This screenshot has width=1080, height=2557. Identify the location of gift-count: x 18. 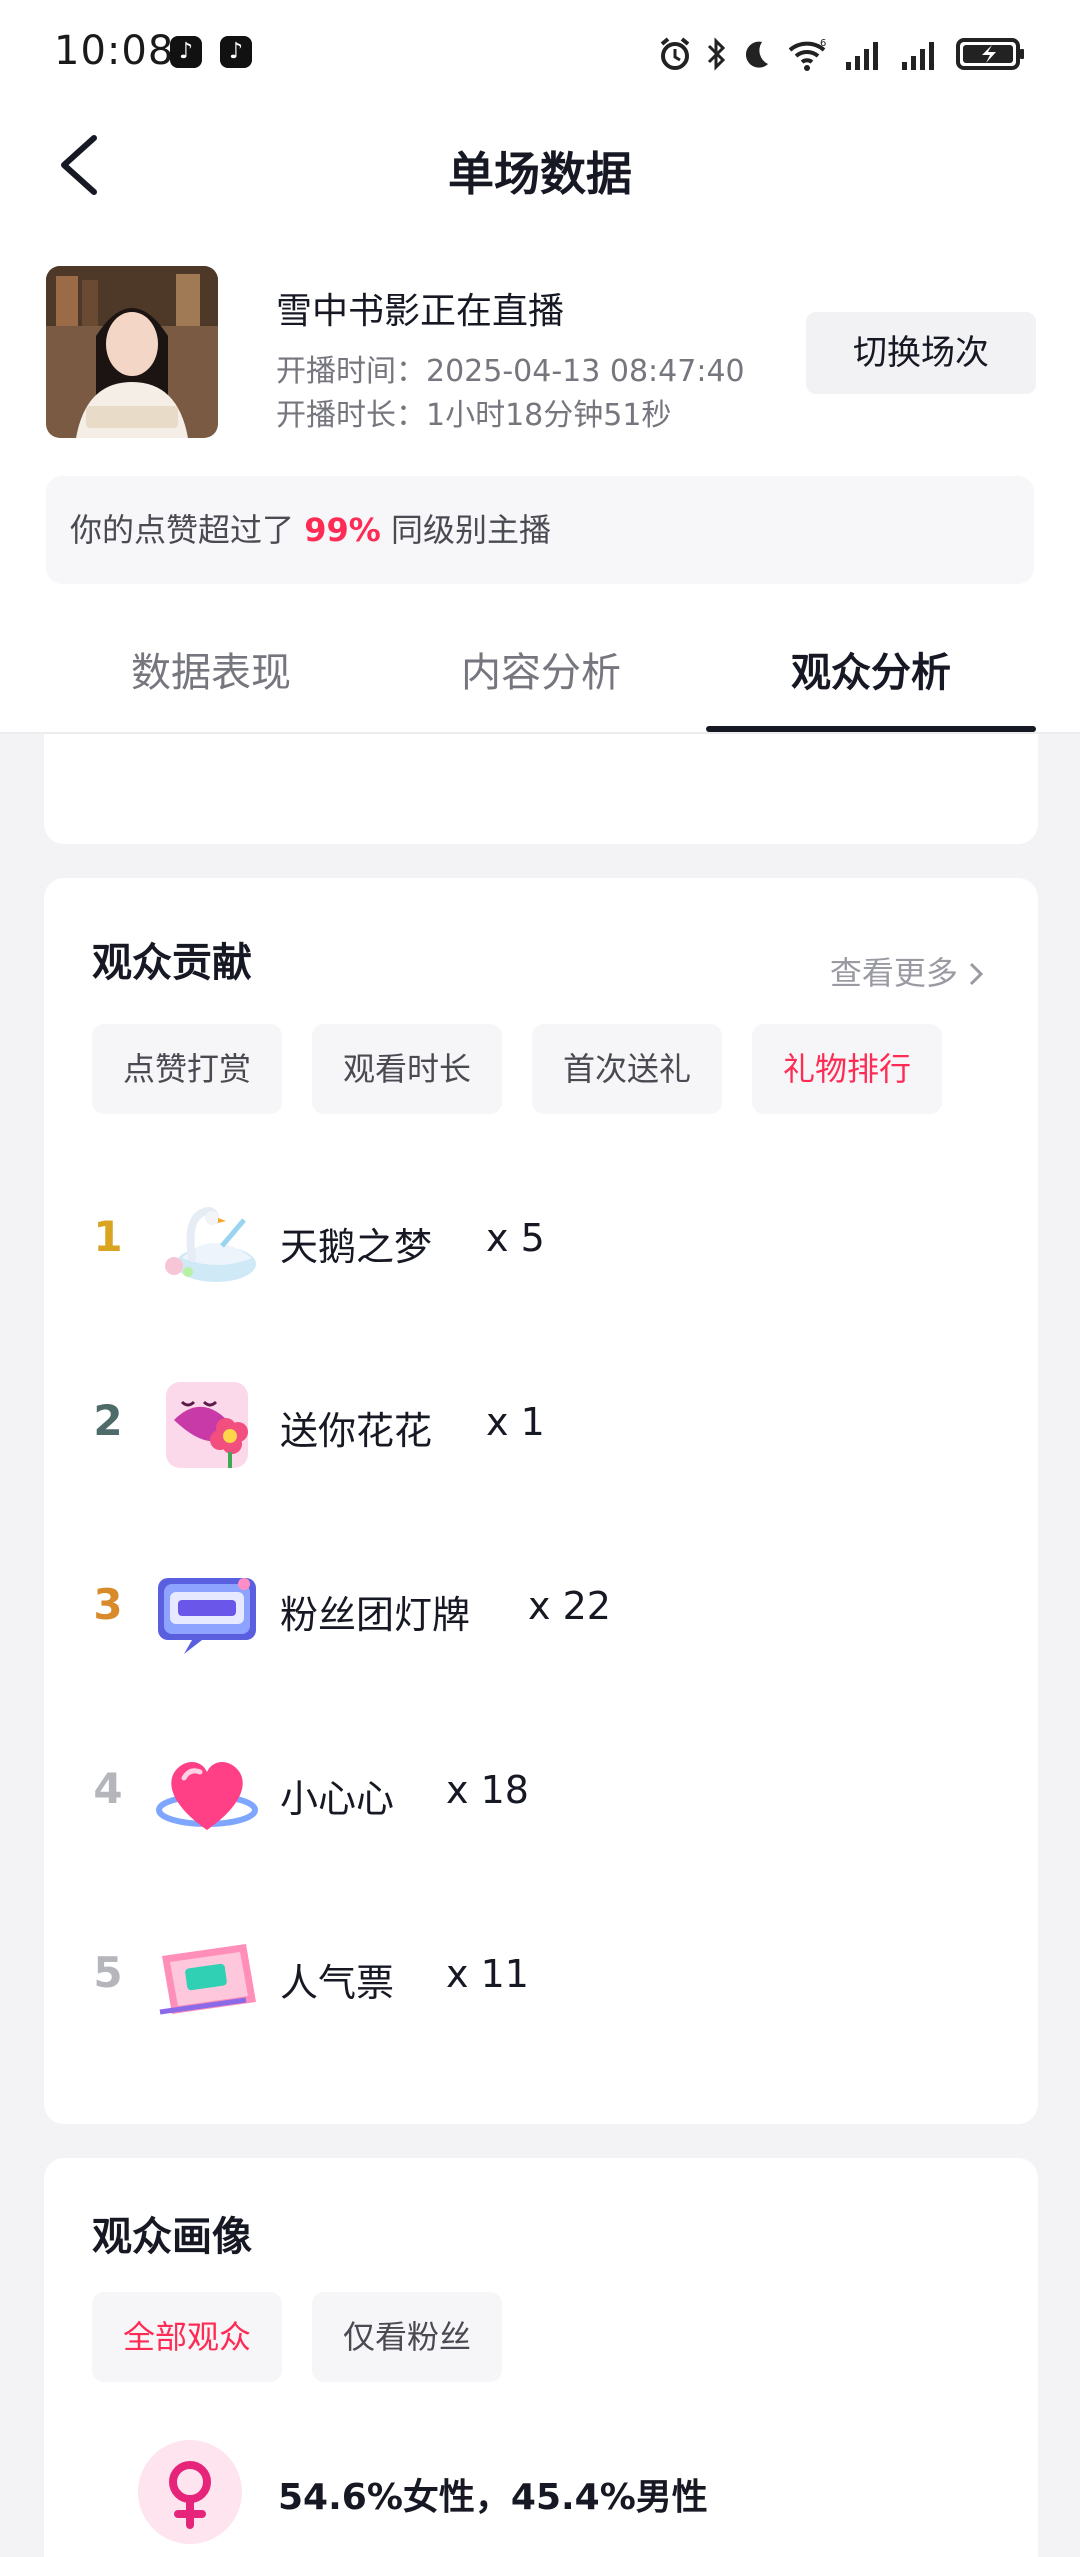
(487, 1790).